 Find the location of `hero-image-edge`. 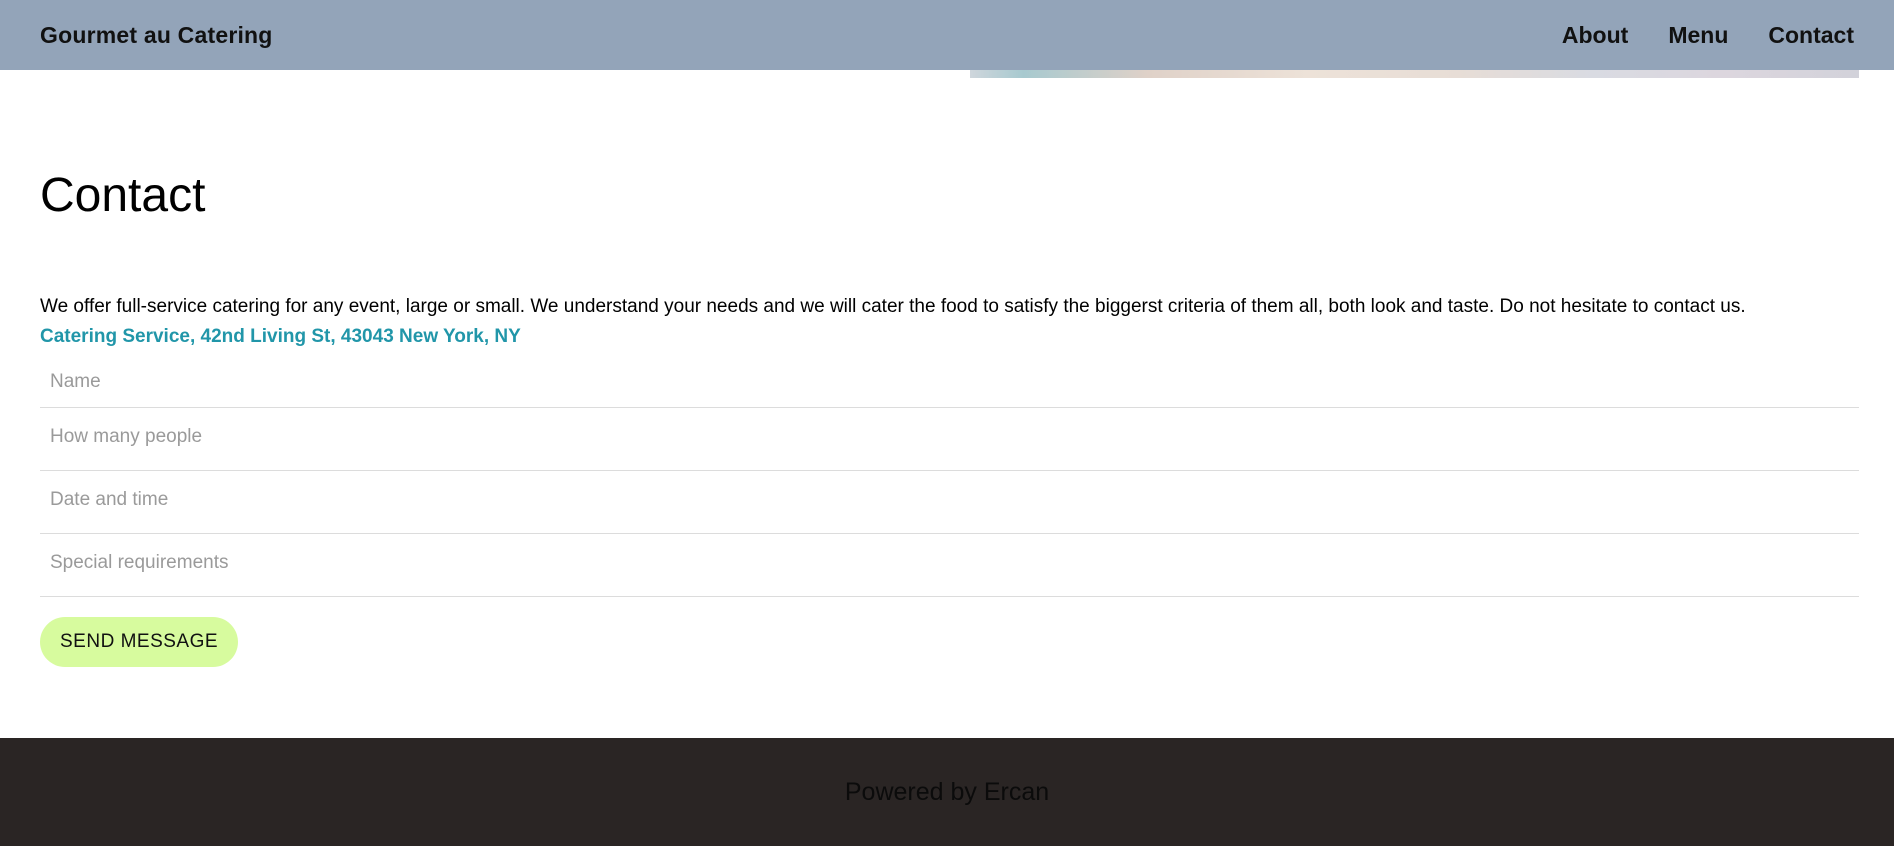

hero-image-edge is located at coordinates (1414, 74).